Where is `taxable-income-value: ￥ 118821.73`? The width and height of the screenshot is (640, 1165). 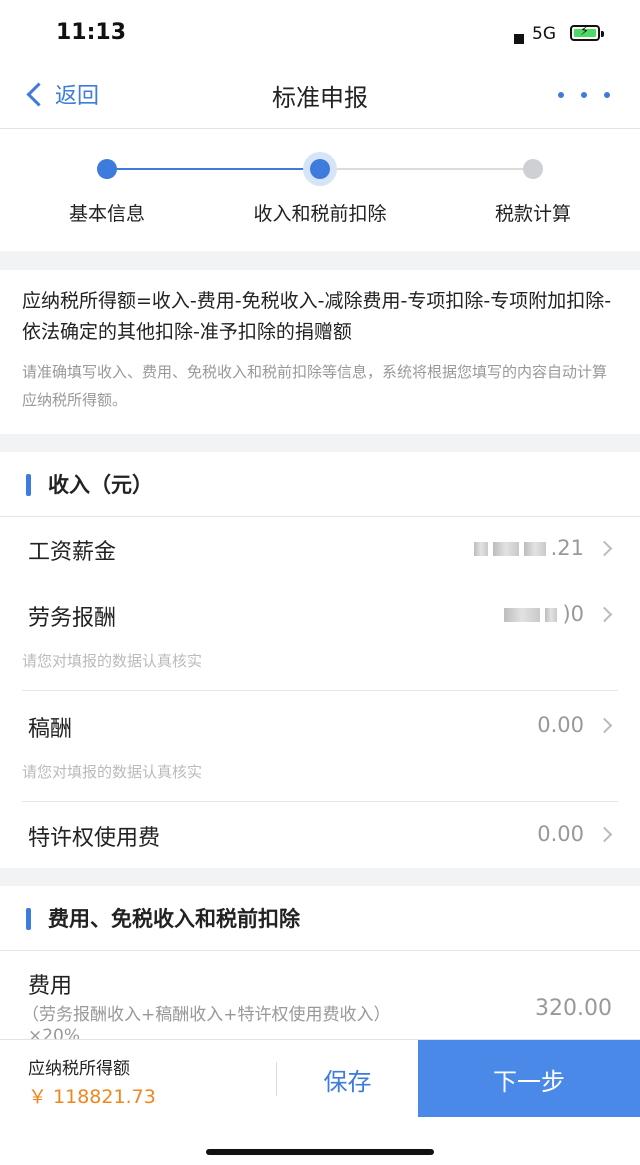 taxable-income-value: ￥ 118821.73 is located at coordinates (92, 1097).